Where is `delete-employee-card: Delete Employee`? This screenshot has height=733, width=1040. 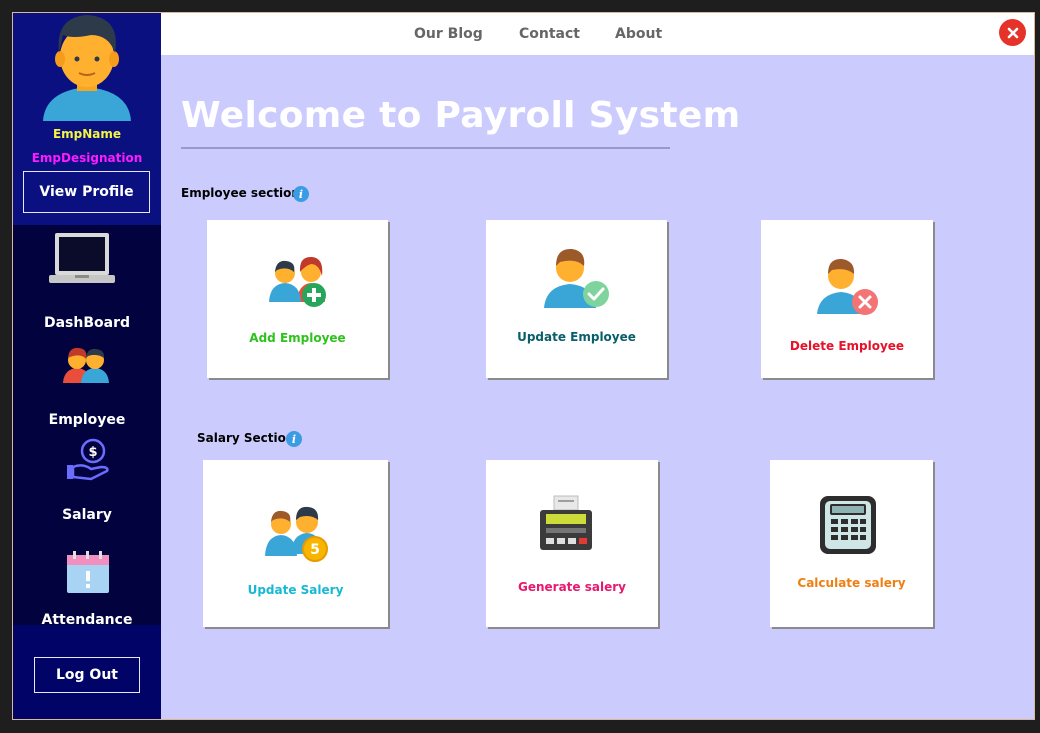
delete-employee-card: Delete Employee is located at coordinates (847, 299).